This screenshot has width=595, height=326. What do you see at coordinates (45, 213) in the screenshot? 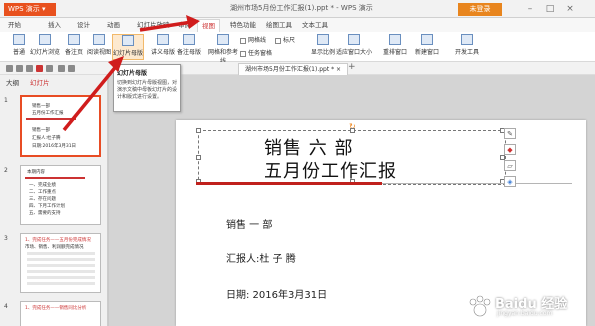
I see `thumb-text: 五、需要的支持` at bounding box center [45, 213].